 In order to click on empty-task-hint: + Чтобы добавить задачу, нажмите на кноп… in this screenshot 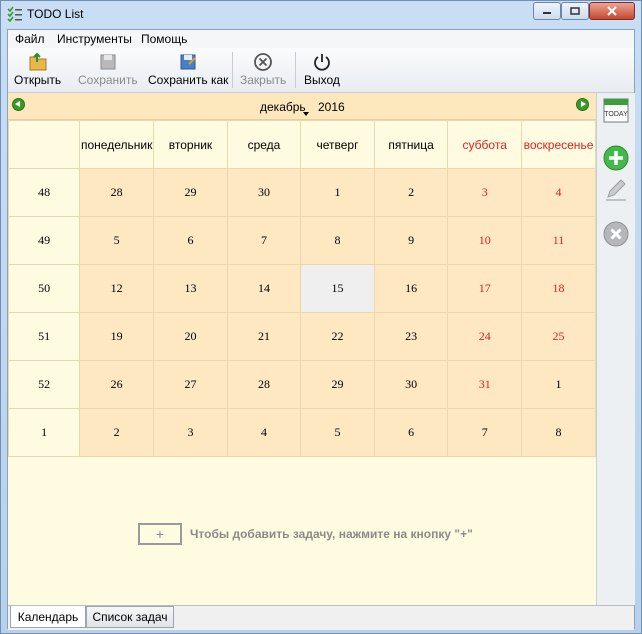, I will do `click(305, 534)`.